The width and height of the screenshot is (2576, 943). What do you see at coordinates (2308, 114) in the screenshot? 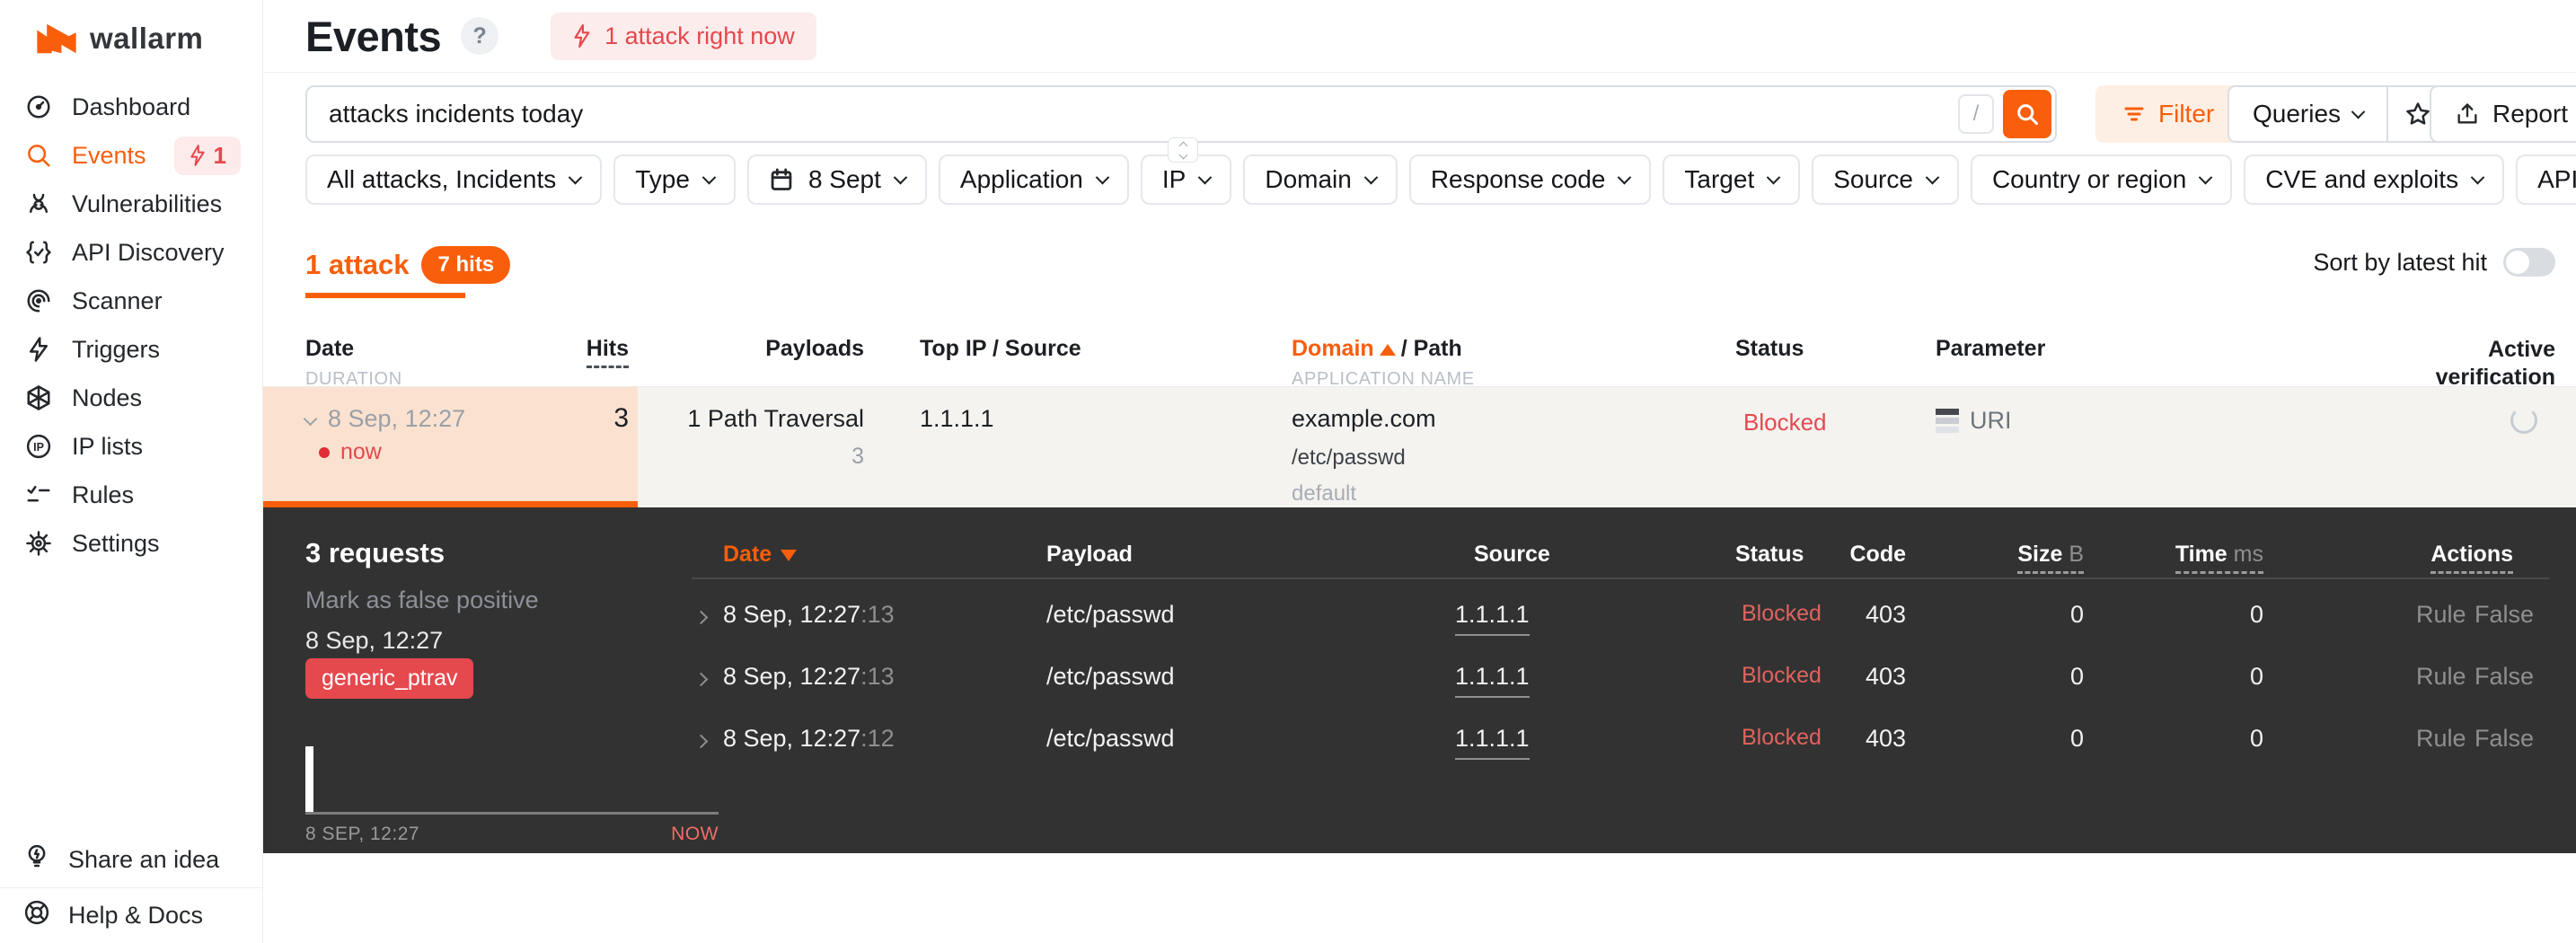
I see `queries-button: Queries` at bounding box center [2308, 114].